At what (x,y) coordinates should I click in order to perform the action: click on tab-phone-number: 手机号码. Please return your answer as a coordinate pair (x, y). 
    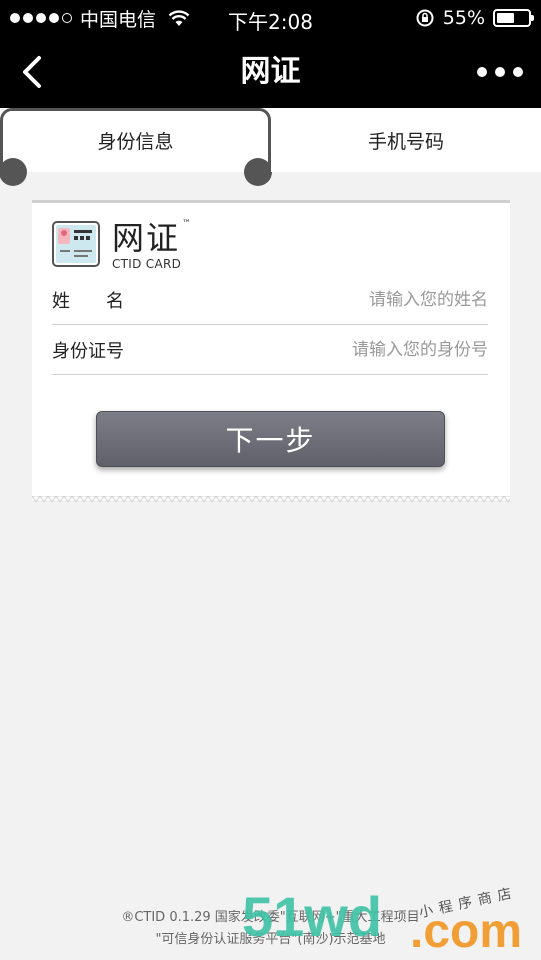
    Looking at the image, I should click on (406, 140).